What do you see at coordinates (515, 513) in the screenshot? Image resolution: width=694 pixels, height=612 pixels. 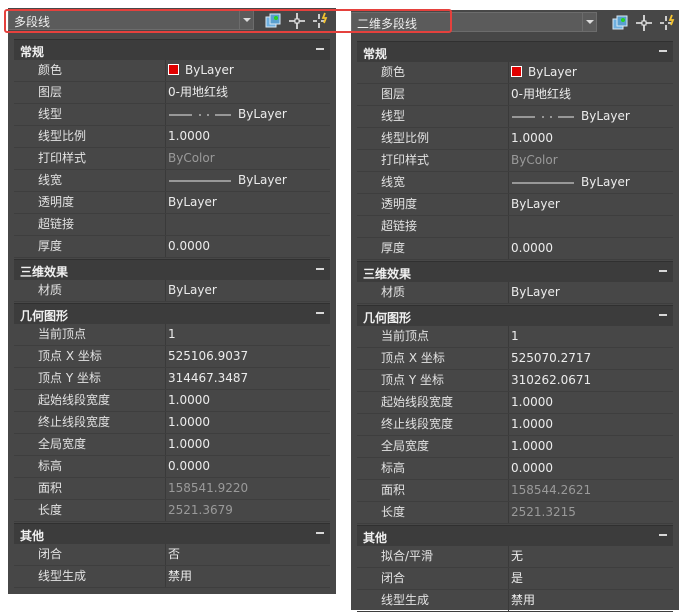 I see `property-row: 长度 2521.3215` at bounding box center [515, 513].